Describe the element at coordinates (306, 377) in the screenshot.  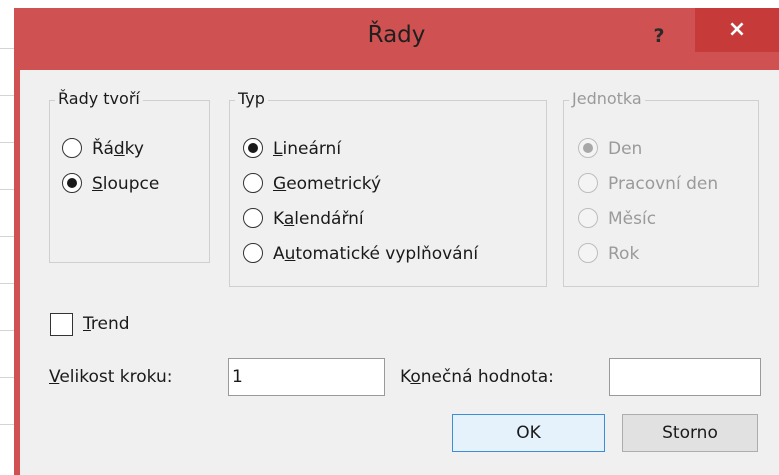
I see `step-value-input: 1` at that location.